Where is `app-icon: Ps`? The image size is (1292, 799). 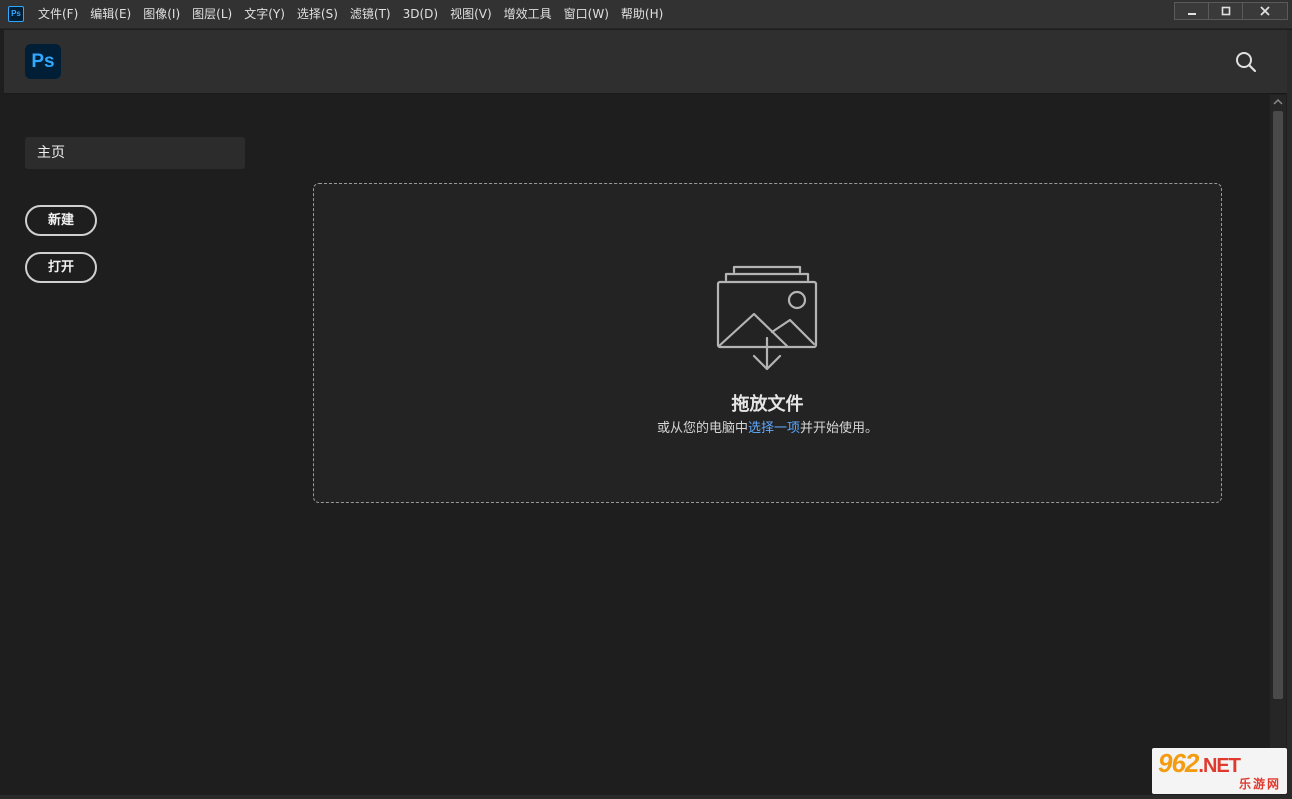
app-icon: Ps is located at coordinates (16, 14).